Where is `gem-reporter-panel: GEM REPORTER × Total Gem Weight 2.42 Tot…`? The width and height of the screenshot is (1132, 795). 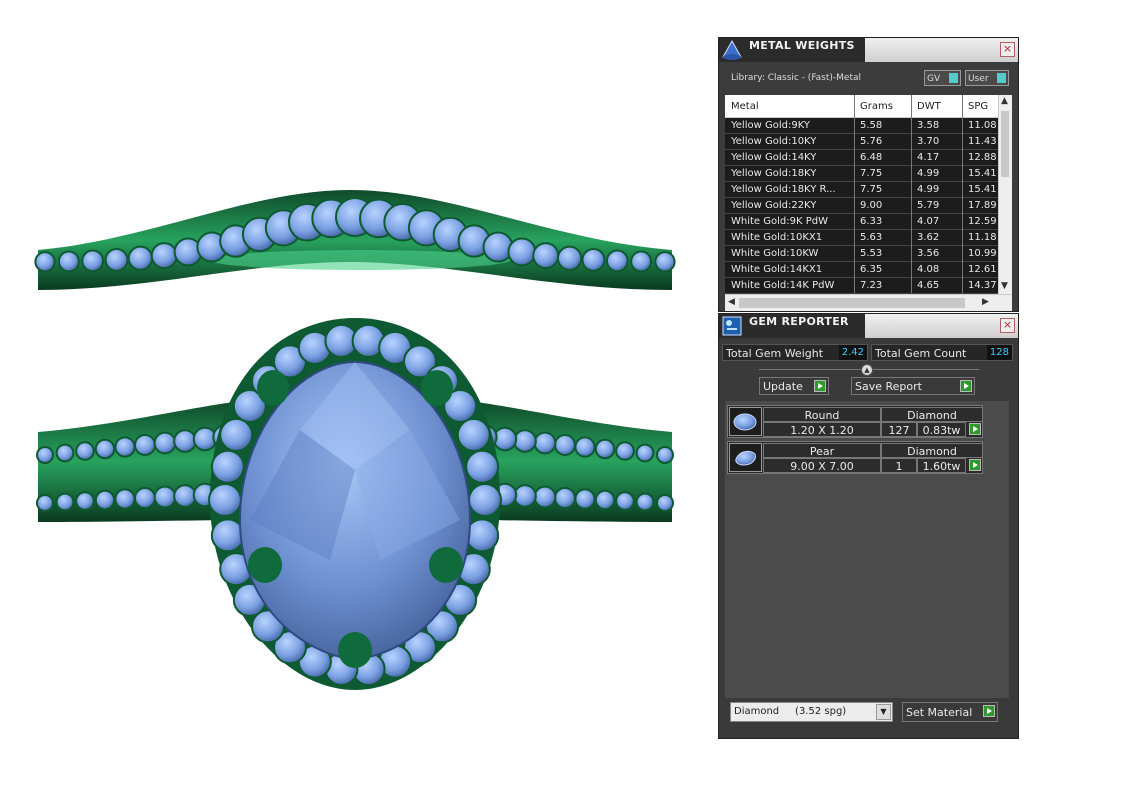
gem-reporter-panel: GEM REPORTER × Total Gem Weight 2.42 Tot… is located at coordinates (868, 526).